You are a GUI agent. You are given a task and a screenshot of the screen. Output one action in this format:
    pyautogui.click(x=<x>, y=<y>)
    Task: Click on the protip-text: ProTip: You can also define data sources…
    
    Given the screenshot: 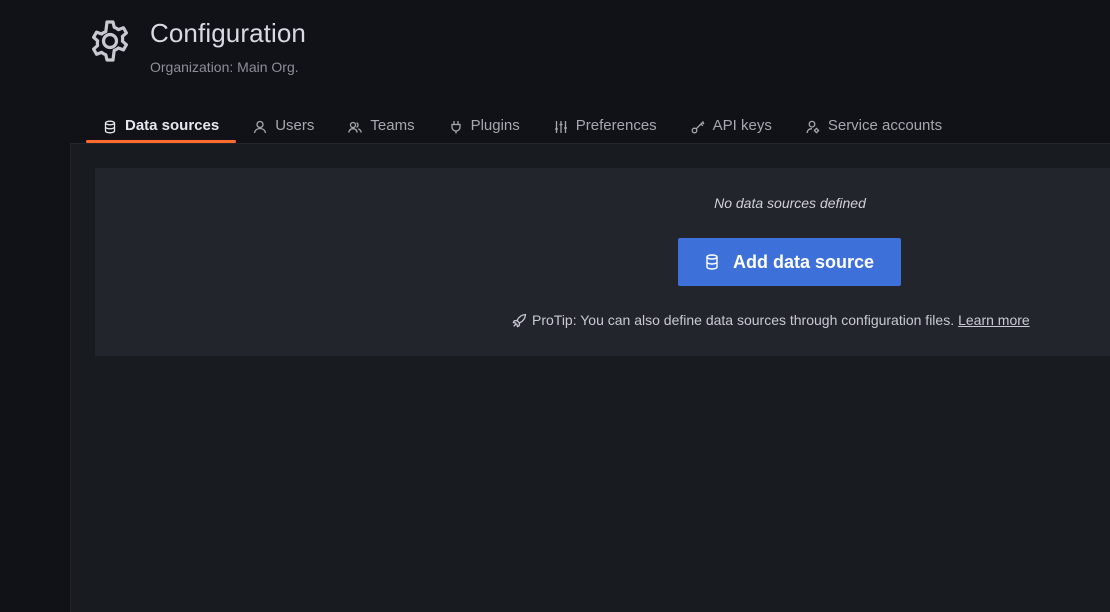 What is the action you would take?
    pyautogui.click(x=743, y=320)
    